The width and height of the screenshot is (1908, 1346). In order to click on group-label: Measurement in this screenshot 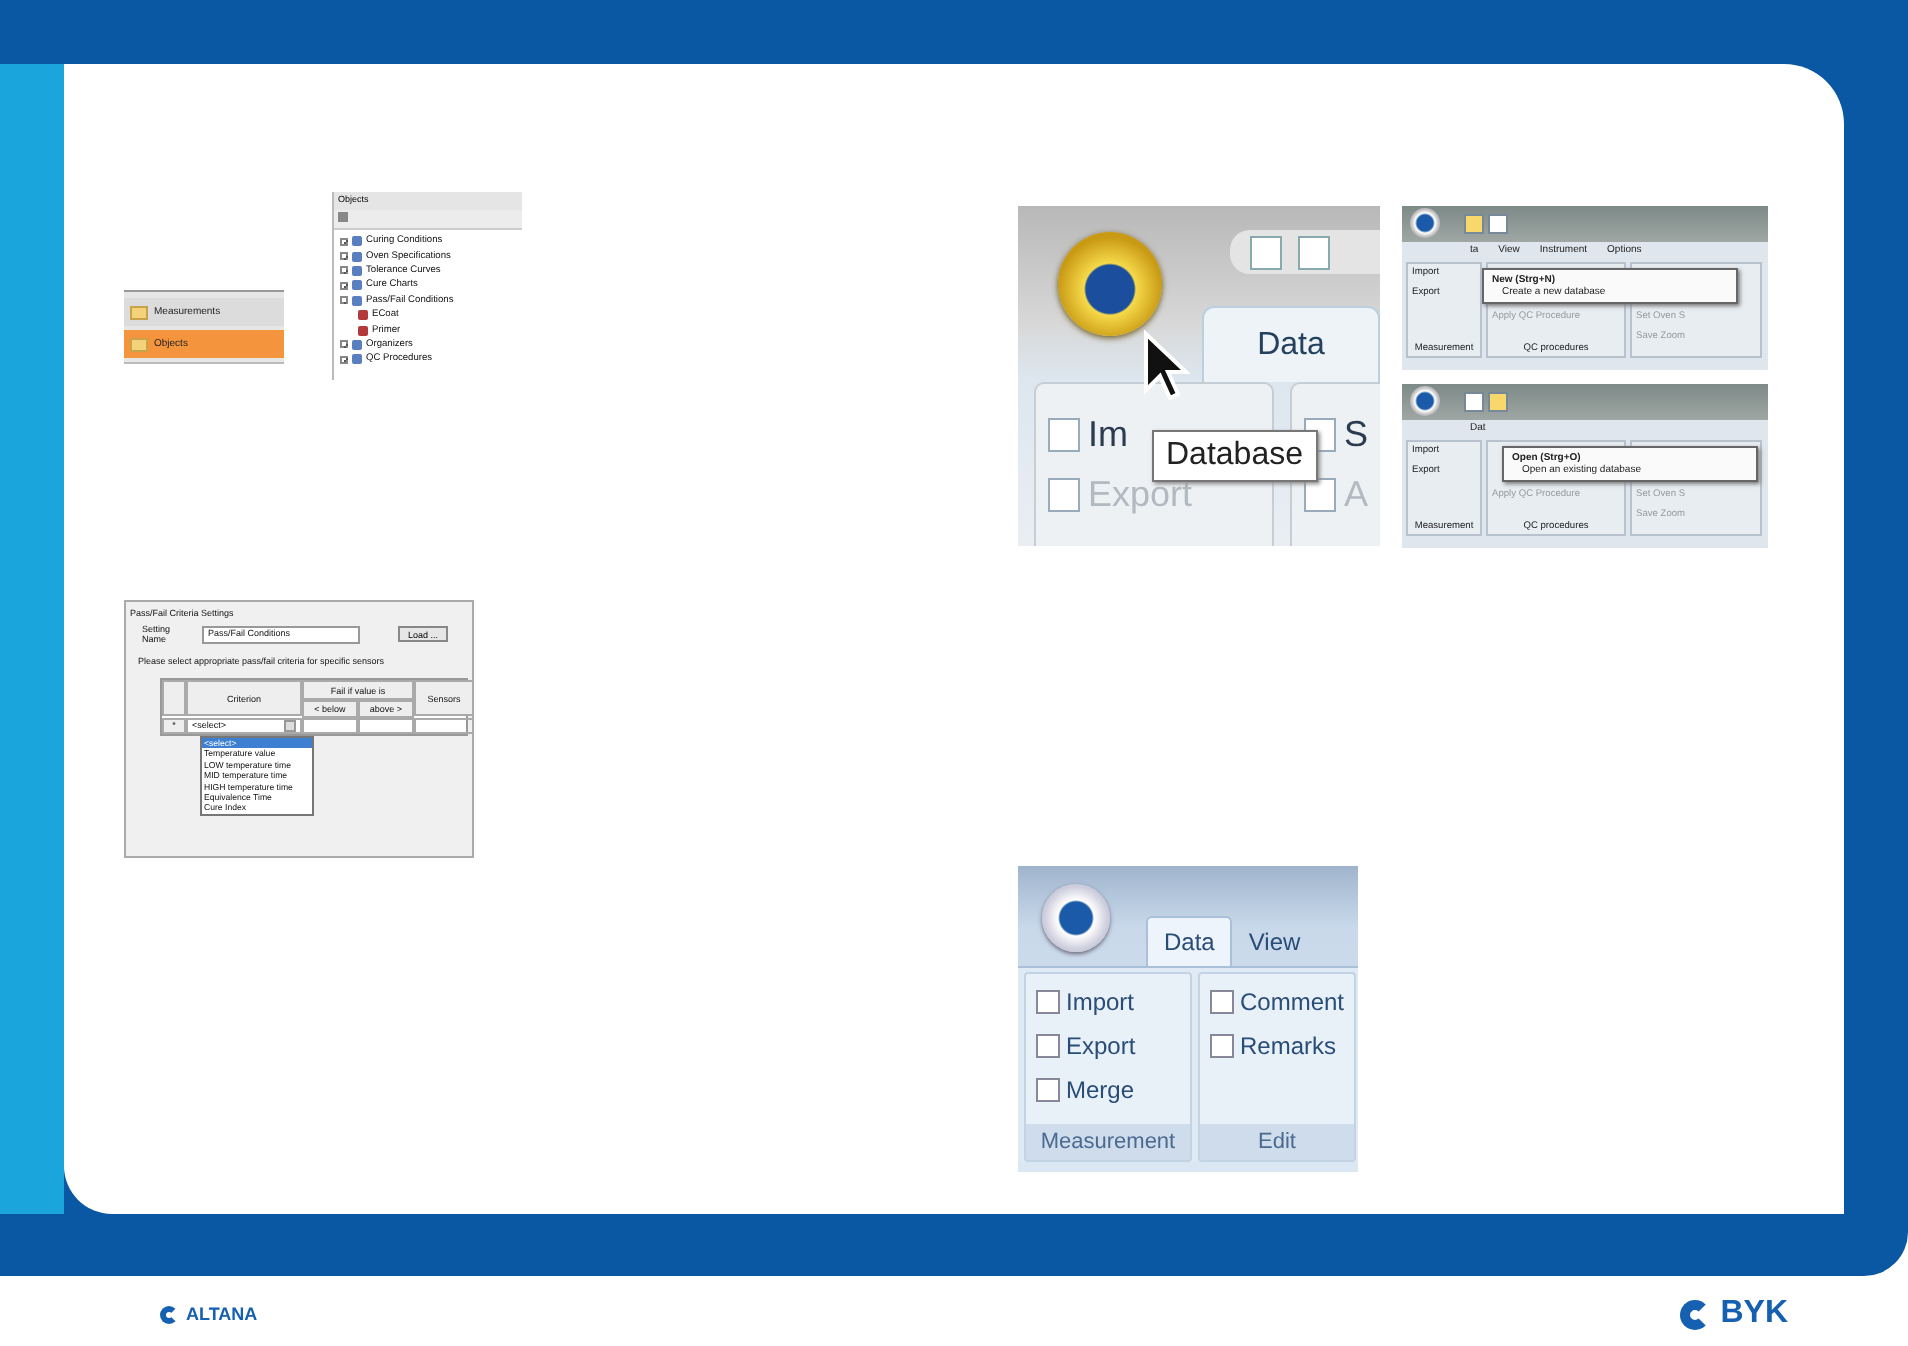, I will do `click(1108, 1142)`.